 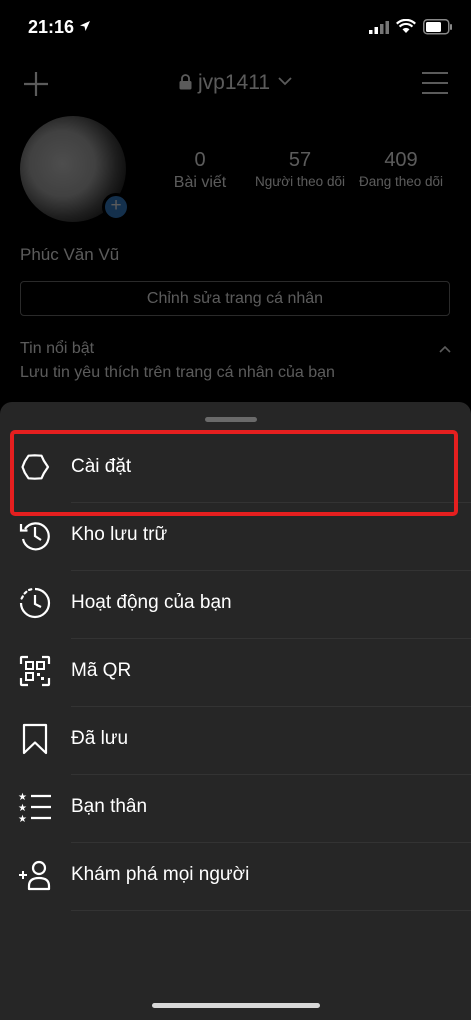 I want to click on archive-history-icon, so click(x=34, y=536).